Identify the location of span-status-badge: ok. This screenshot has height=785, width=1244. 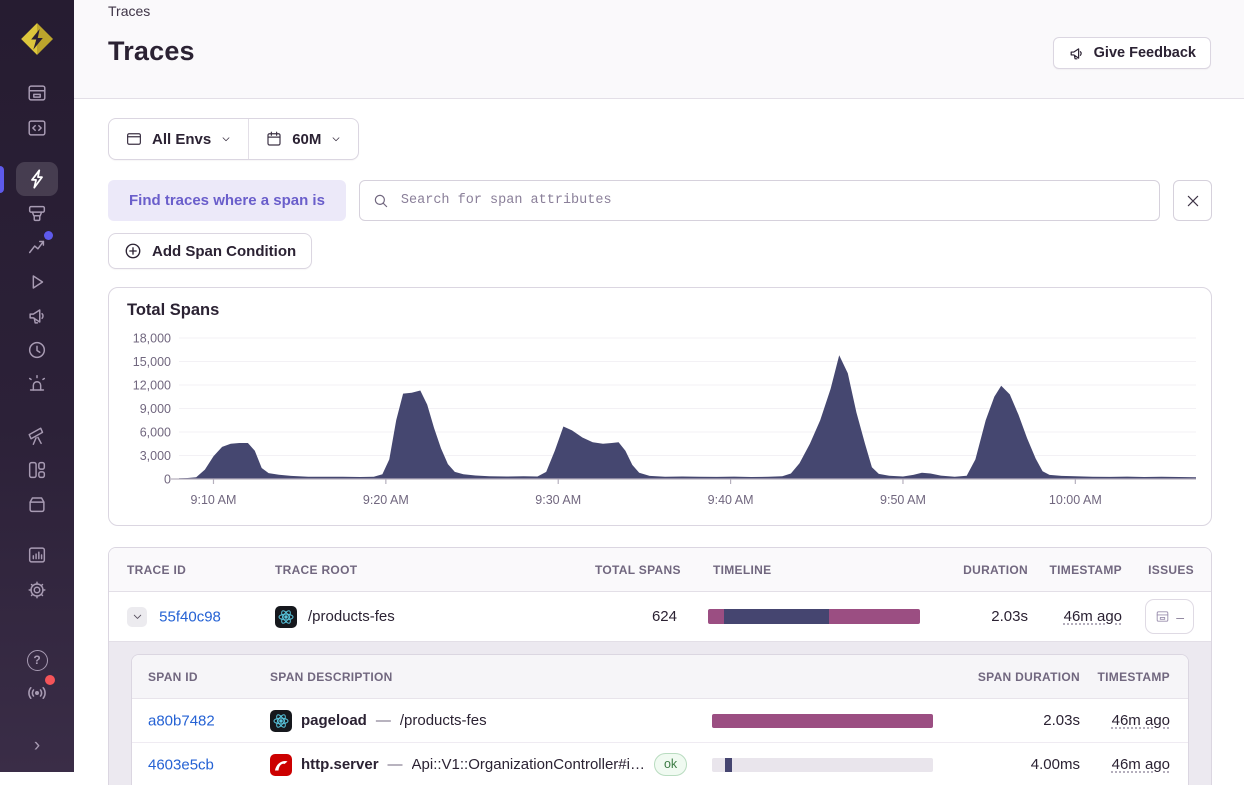
(670, 764).